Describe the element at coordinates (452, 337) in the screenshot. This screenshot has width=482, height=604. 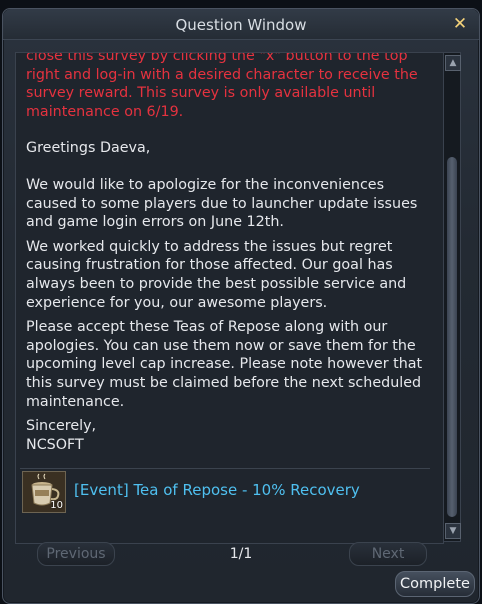
I see `scrollbar-thumb` at that location.